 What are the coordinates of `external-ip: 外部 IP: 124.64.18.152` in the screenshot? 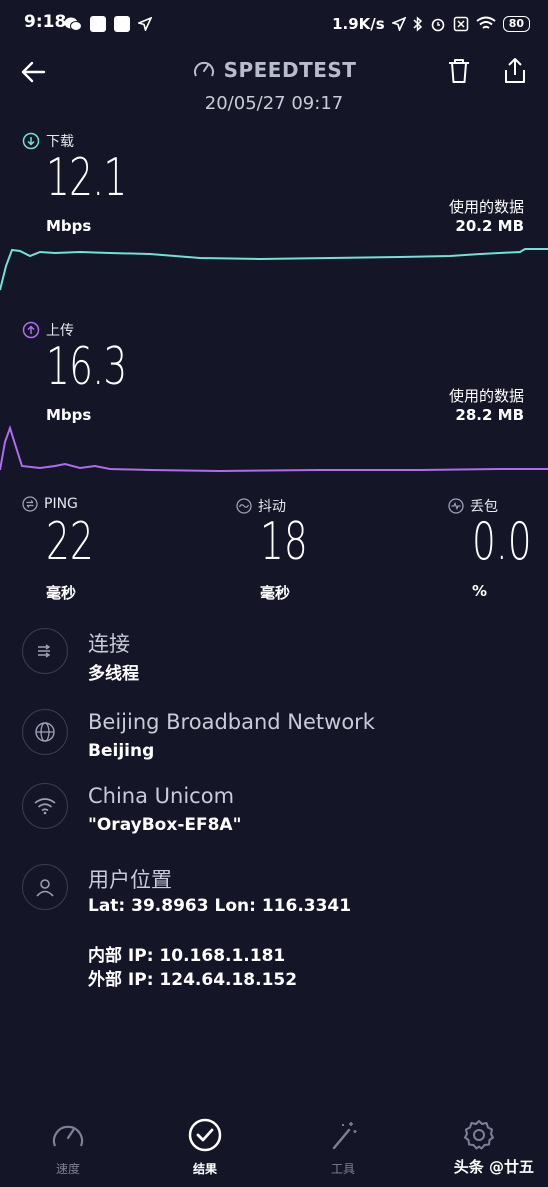 It's located at (193, 980).